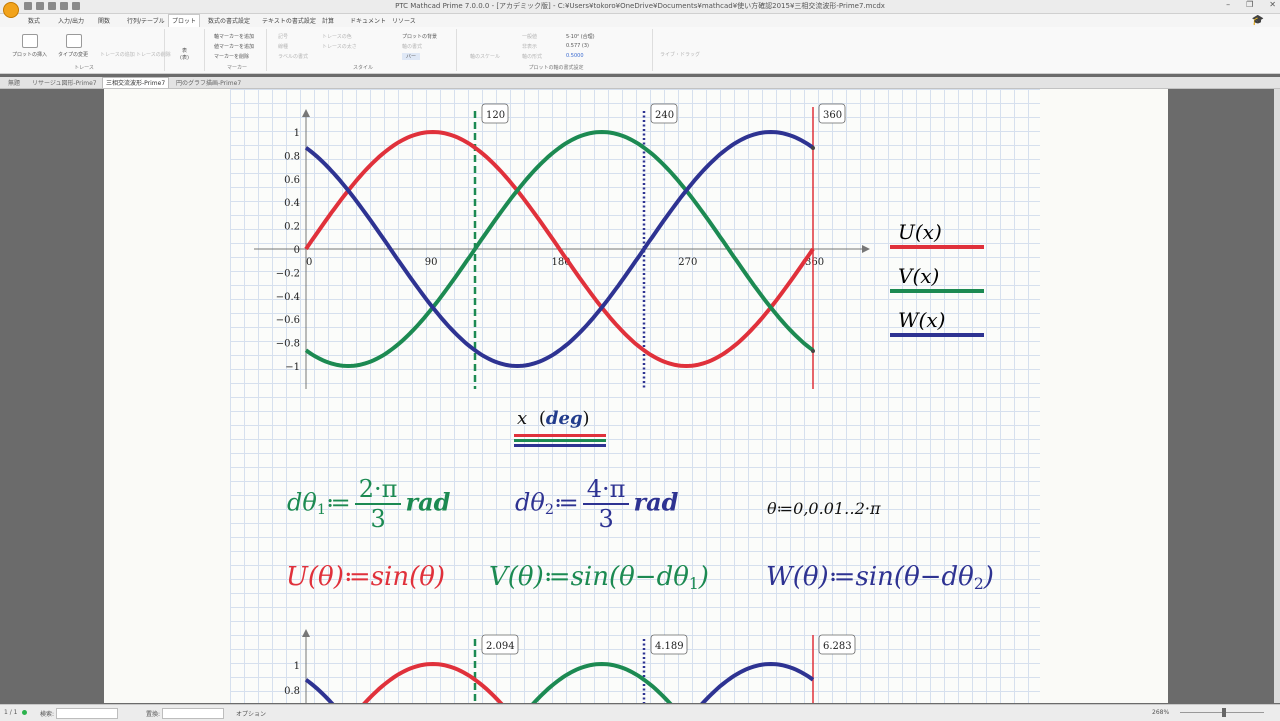 The height and width of the screenshot is (721, 1280). What do you see at coordinates (337, 36) in the screenshot?
I see `trace-color-button: トレースの色` at bounding box center [337, 36].